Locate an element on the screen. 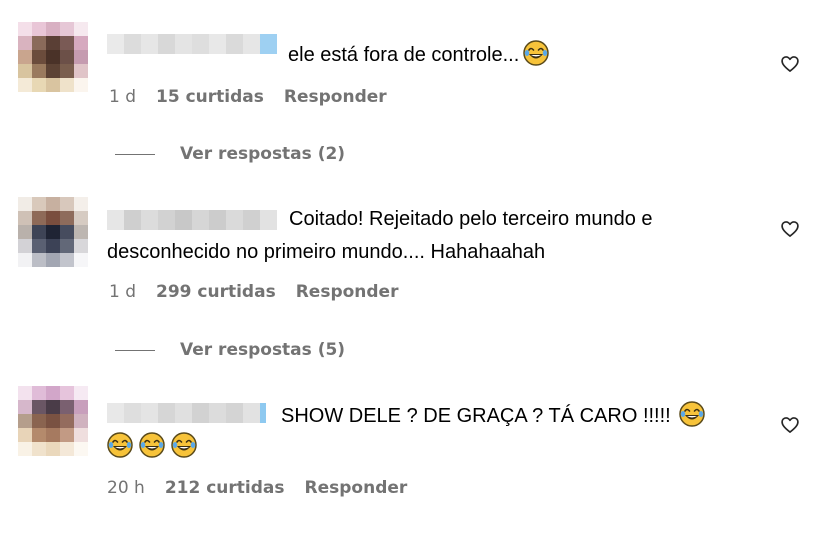  likes-count: 212 curtidas is located at coordinates (225, 488).